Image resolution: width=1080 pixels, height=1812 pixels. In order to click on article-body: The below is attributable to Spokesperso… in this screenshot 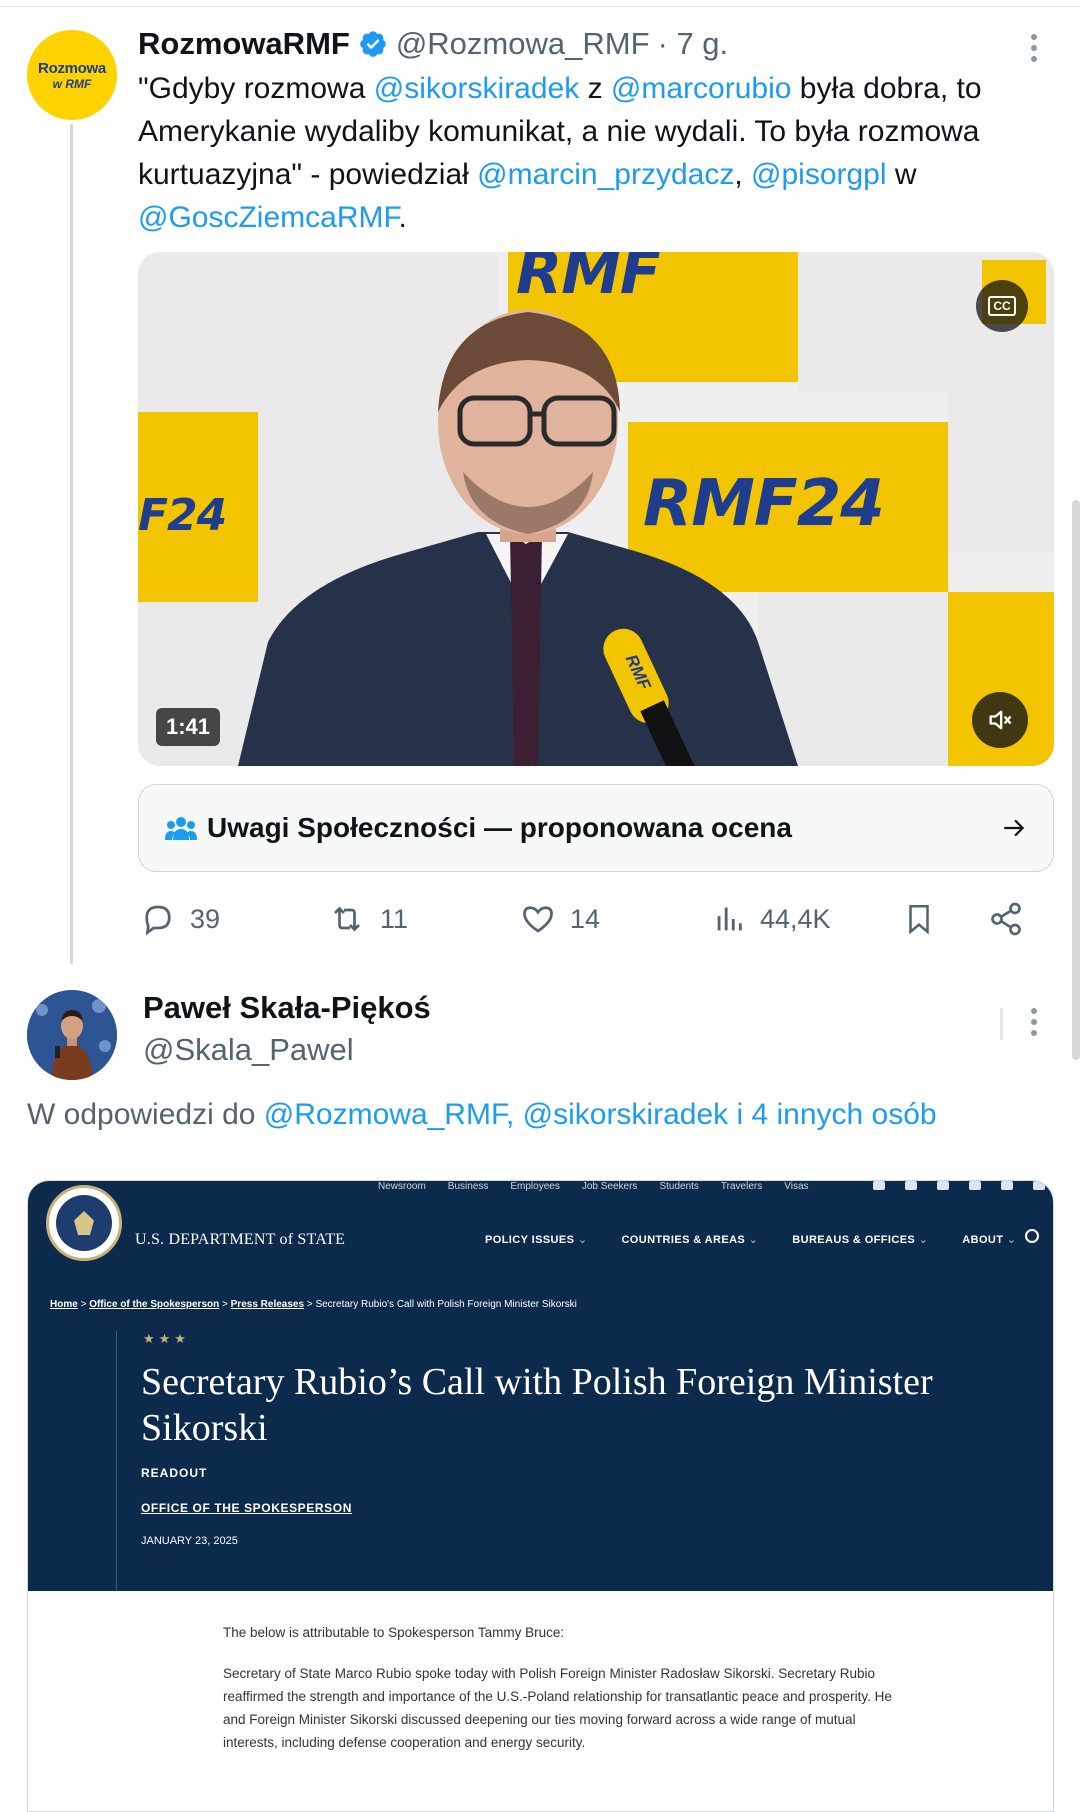, I will do `click(563, 1696)`.